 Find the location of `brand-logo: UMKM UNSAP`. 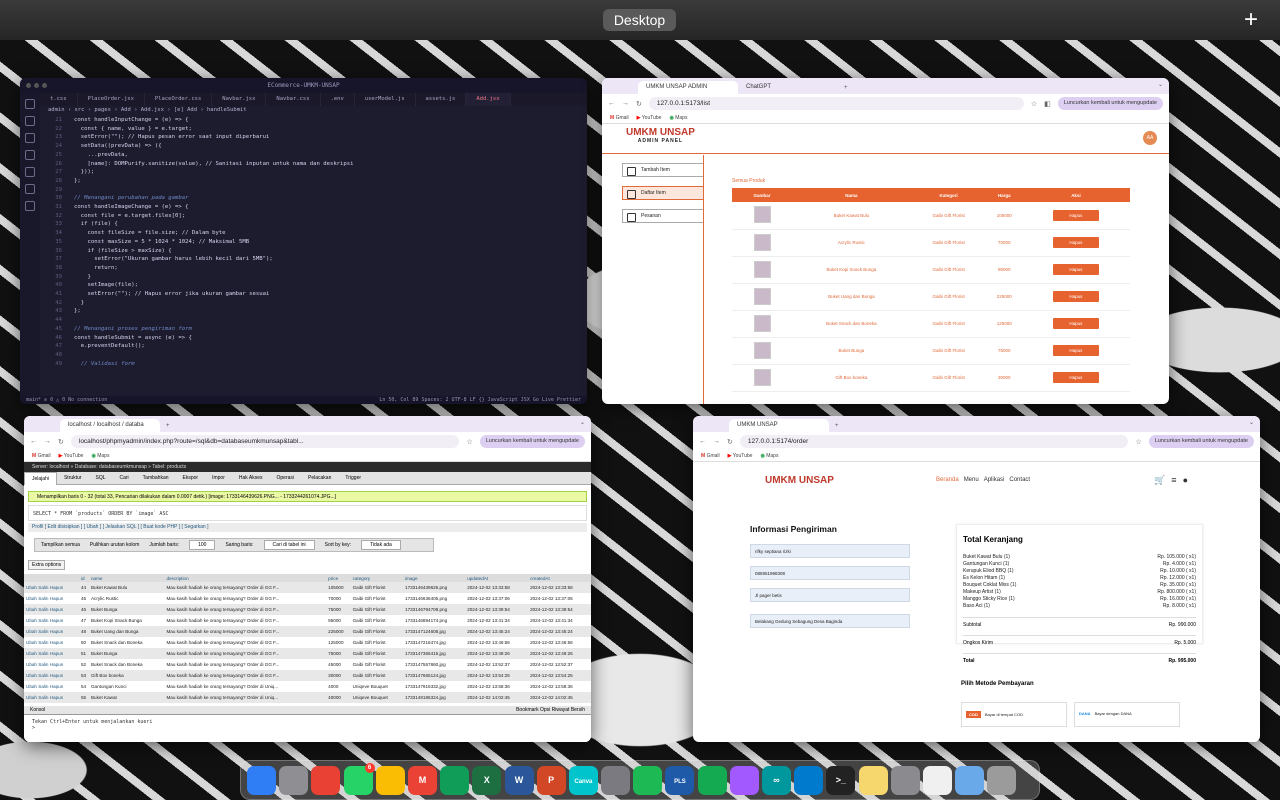

brand-logo: UMKM UNSAP is located at coordinates (799, 481).